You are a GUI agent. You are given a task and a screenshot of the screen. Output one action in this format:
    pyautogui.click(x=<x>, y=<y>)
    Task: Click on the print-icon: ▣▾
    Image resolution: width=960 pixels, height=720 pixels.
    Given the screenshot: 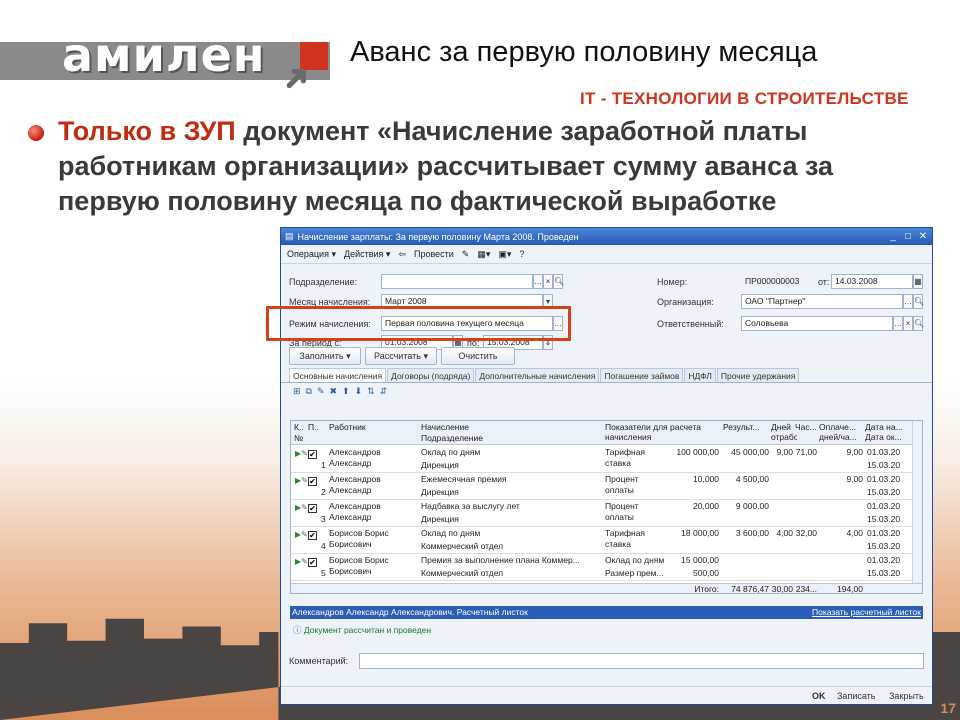 What is the action you would take?
    pyautogui.click(x=504, y=254)
    